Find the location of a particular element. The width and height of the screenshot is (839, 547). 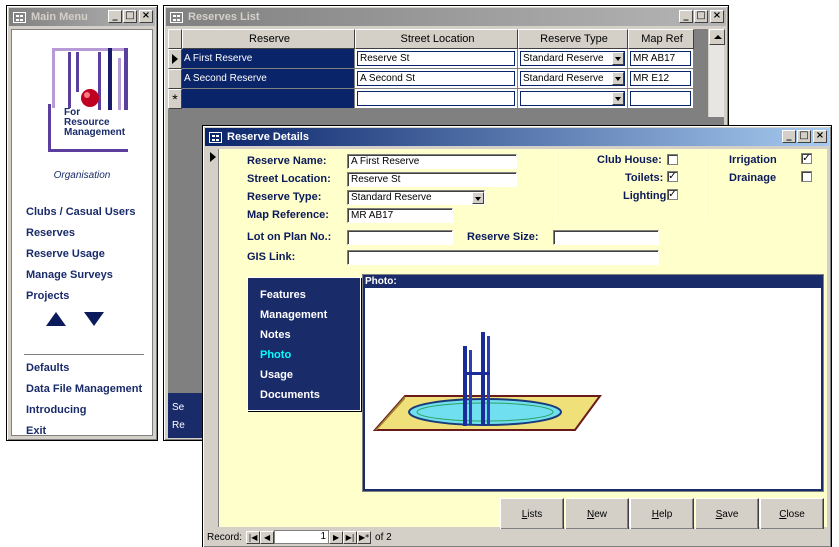

save-button: Save is located at coordinates (727, 514).